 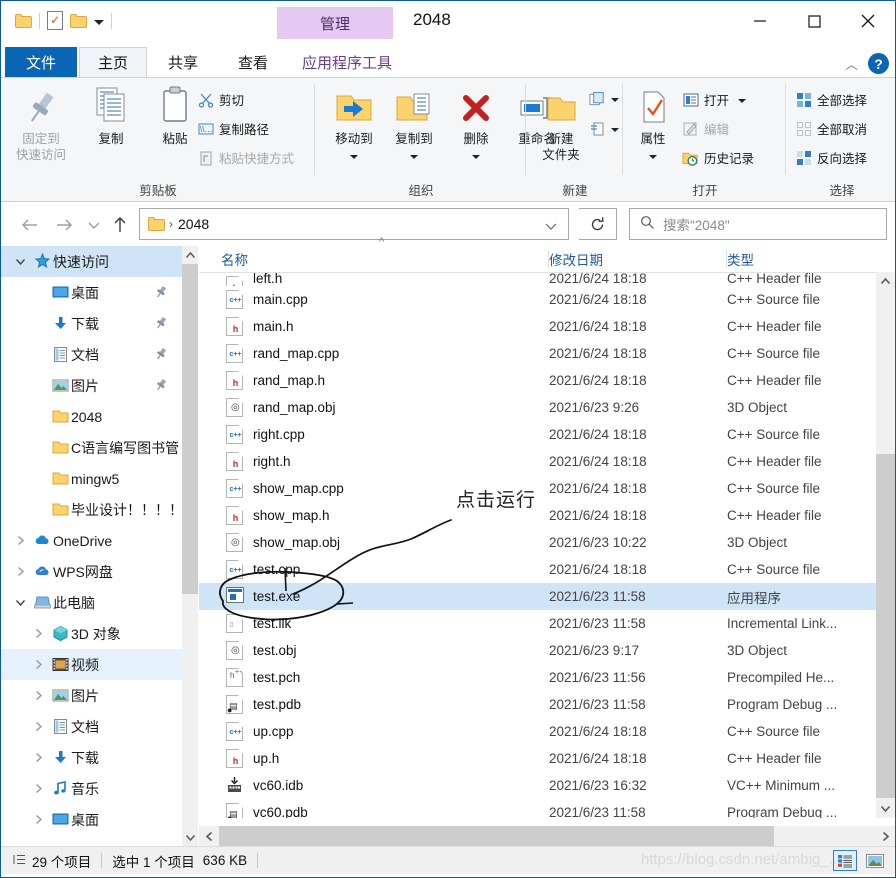 I want to click on table-row: h main.h 2021/6/24 18:18 C++ Header file, so click(x=537, y=326).